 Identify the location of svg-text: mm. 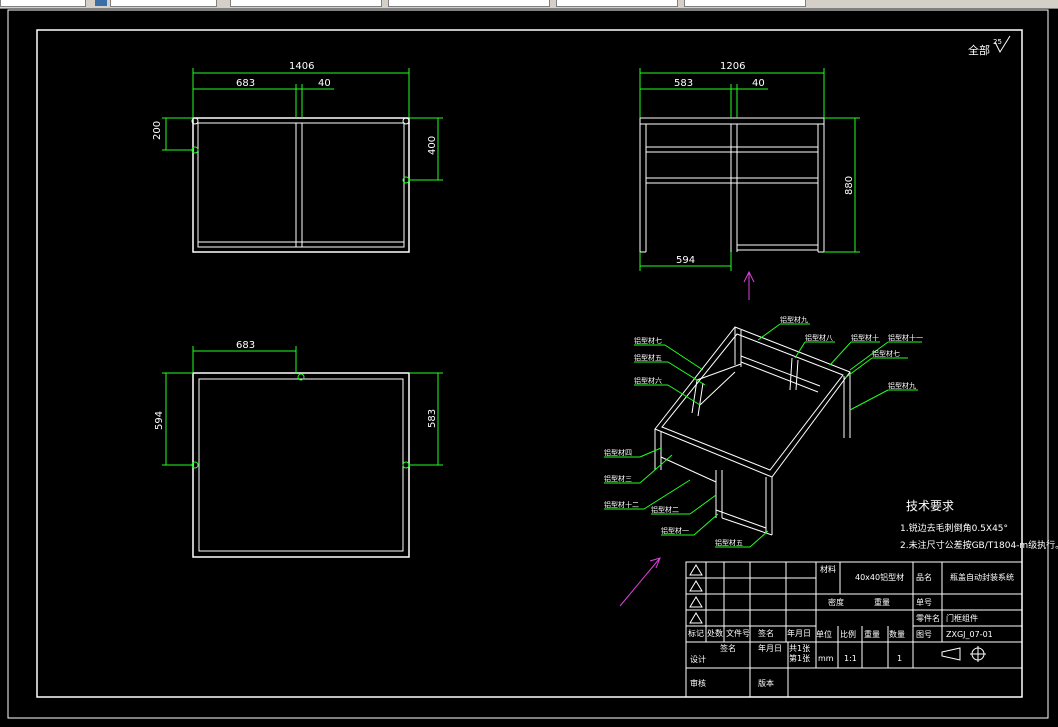
(826, 658).